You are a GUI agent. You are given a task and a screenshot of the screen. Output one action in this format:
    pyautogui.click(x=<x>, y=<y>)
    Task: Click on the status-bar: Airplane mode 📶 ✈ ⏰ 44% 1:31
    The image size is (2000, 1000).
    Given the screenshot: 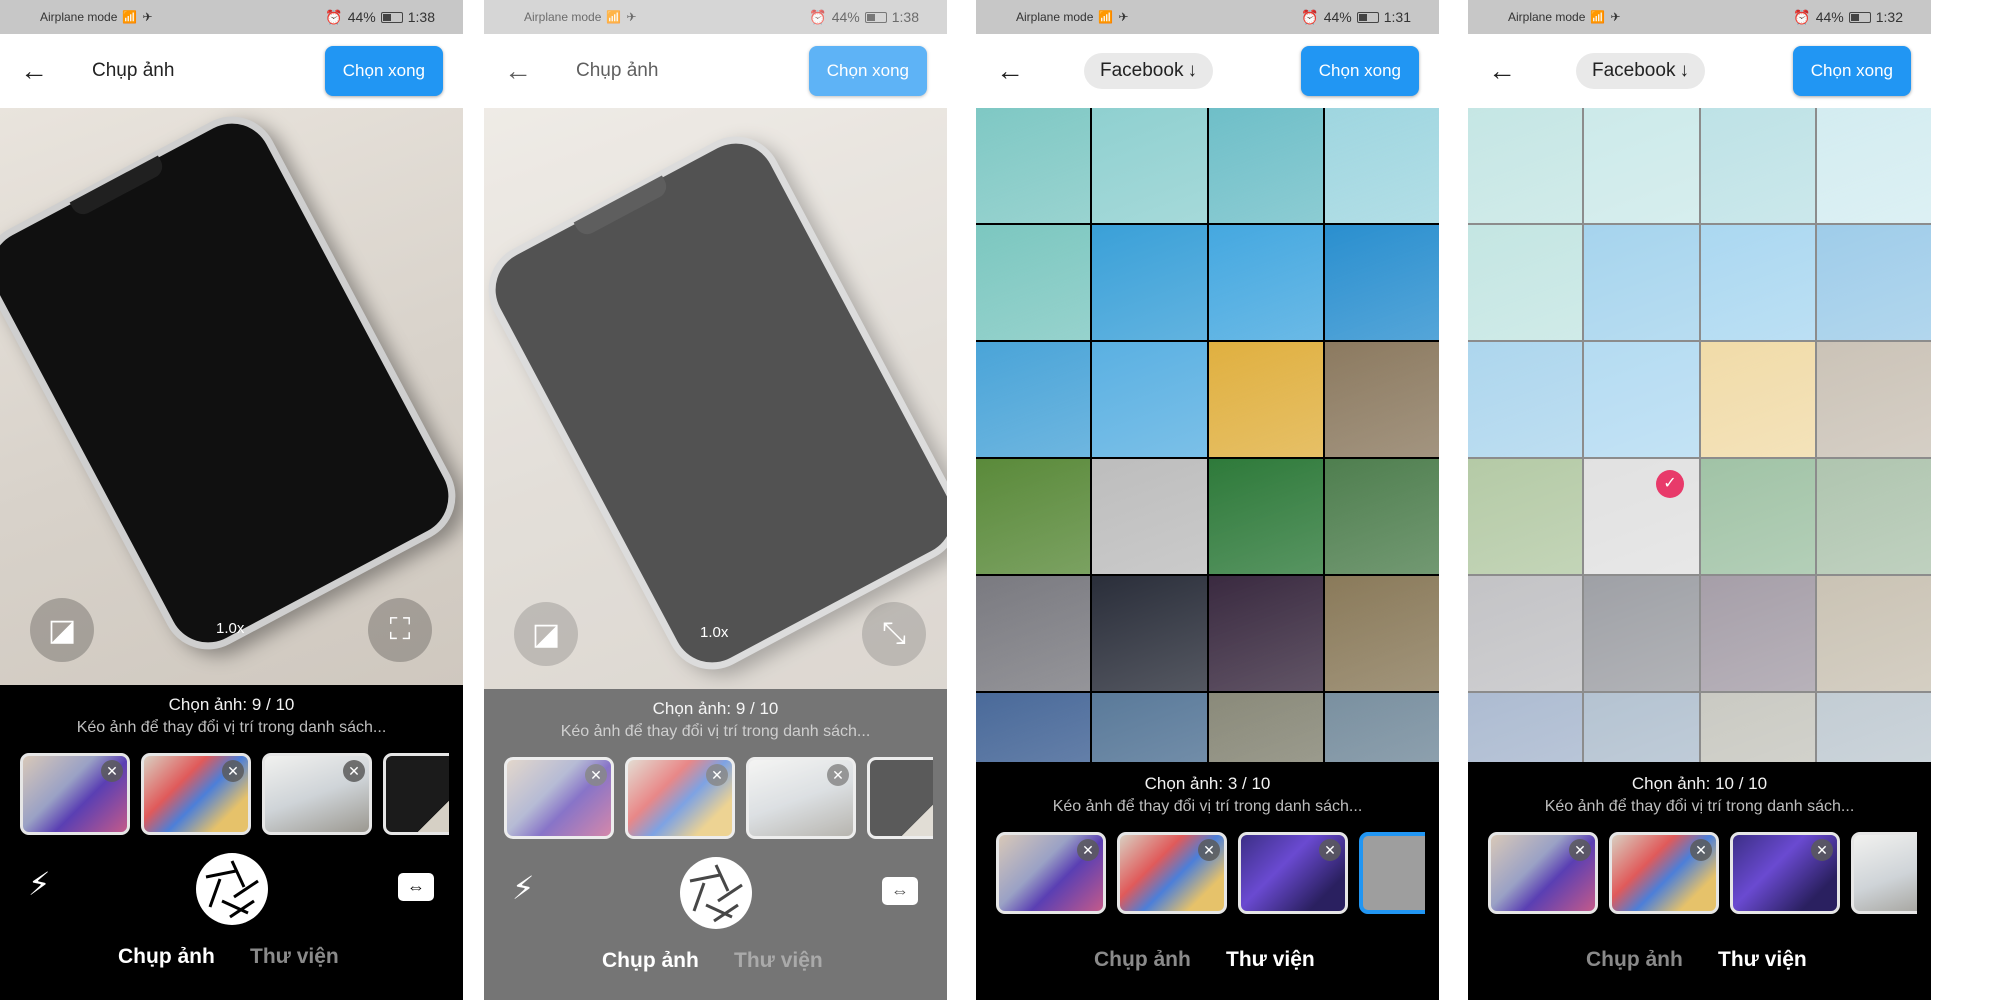 What is the action you would take?
    pyautogui.click(x=1207, y=17)
    